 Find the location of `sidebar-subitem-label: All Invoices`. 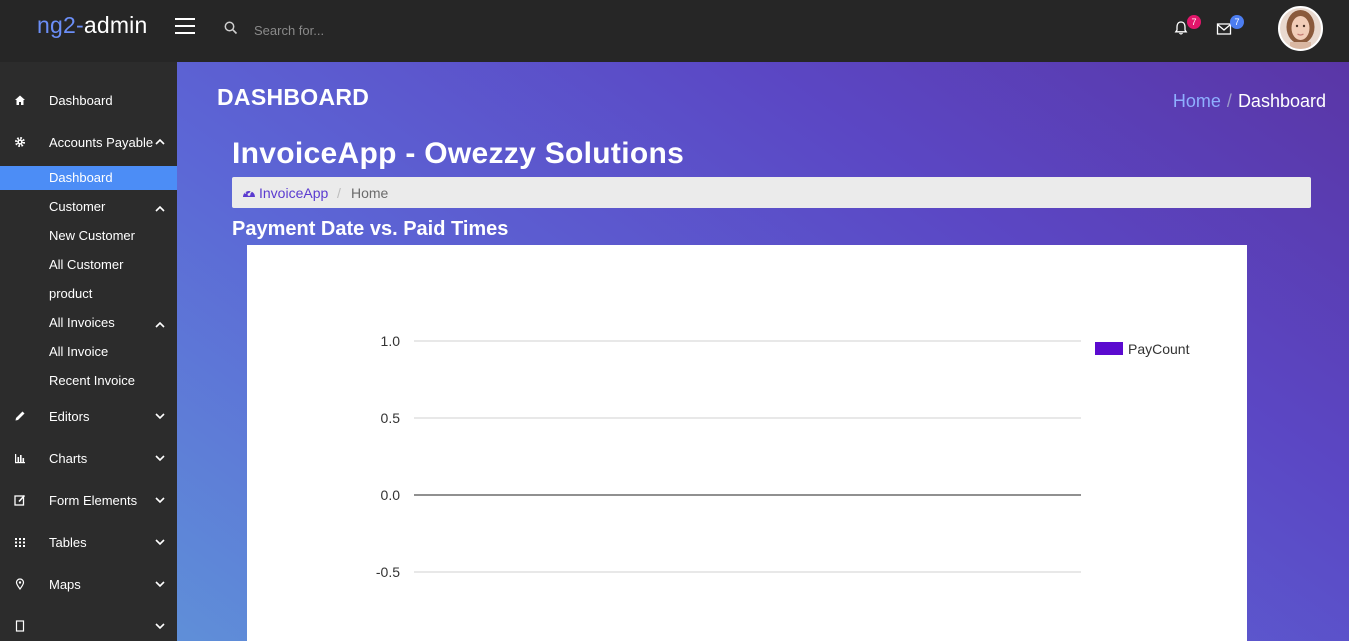

sidebar-subitem-label: All Invoices is located at coordinates (82, 322).